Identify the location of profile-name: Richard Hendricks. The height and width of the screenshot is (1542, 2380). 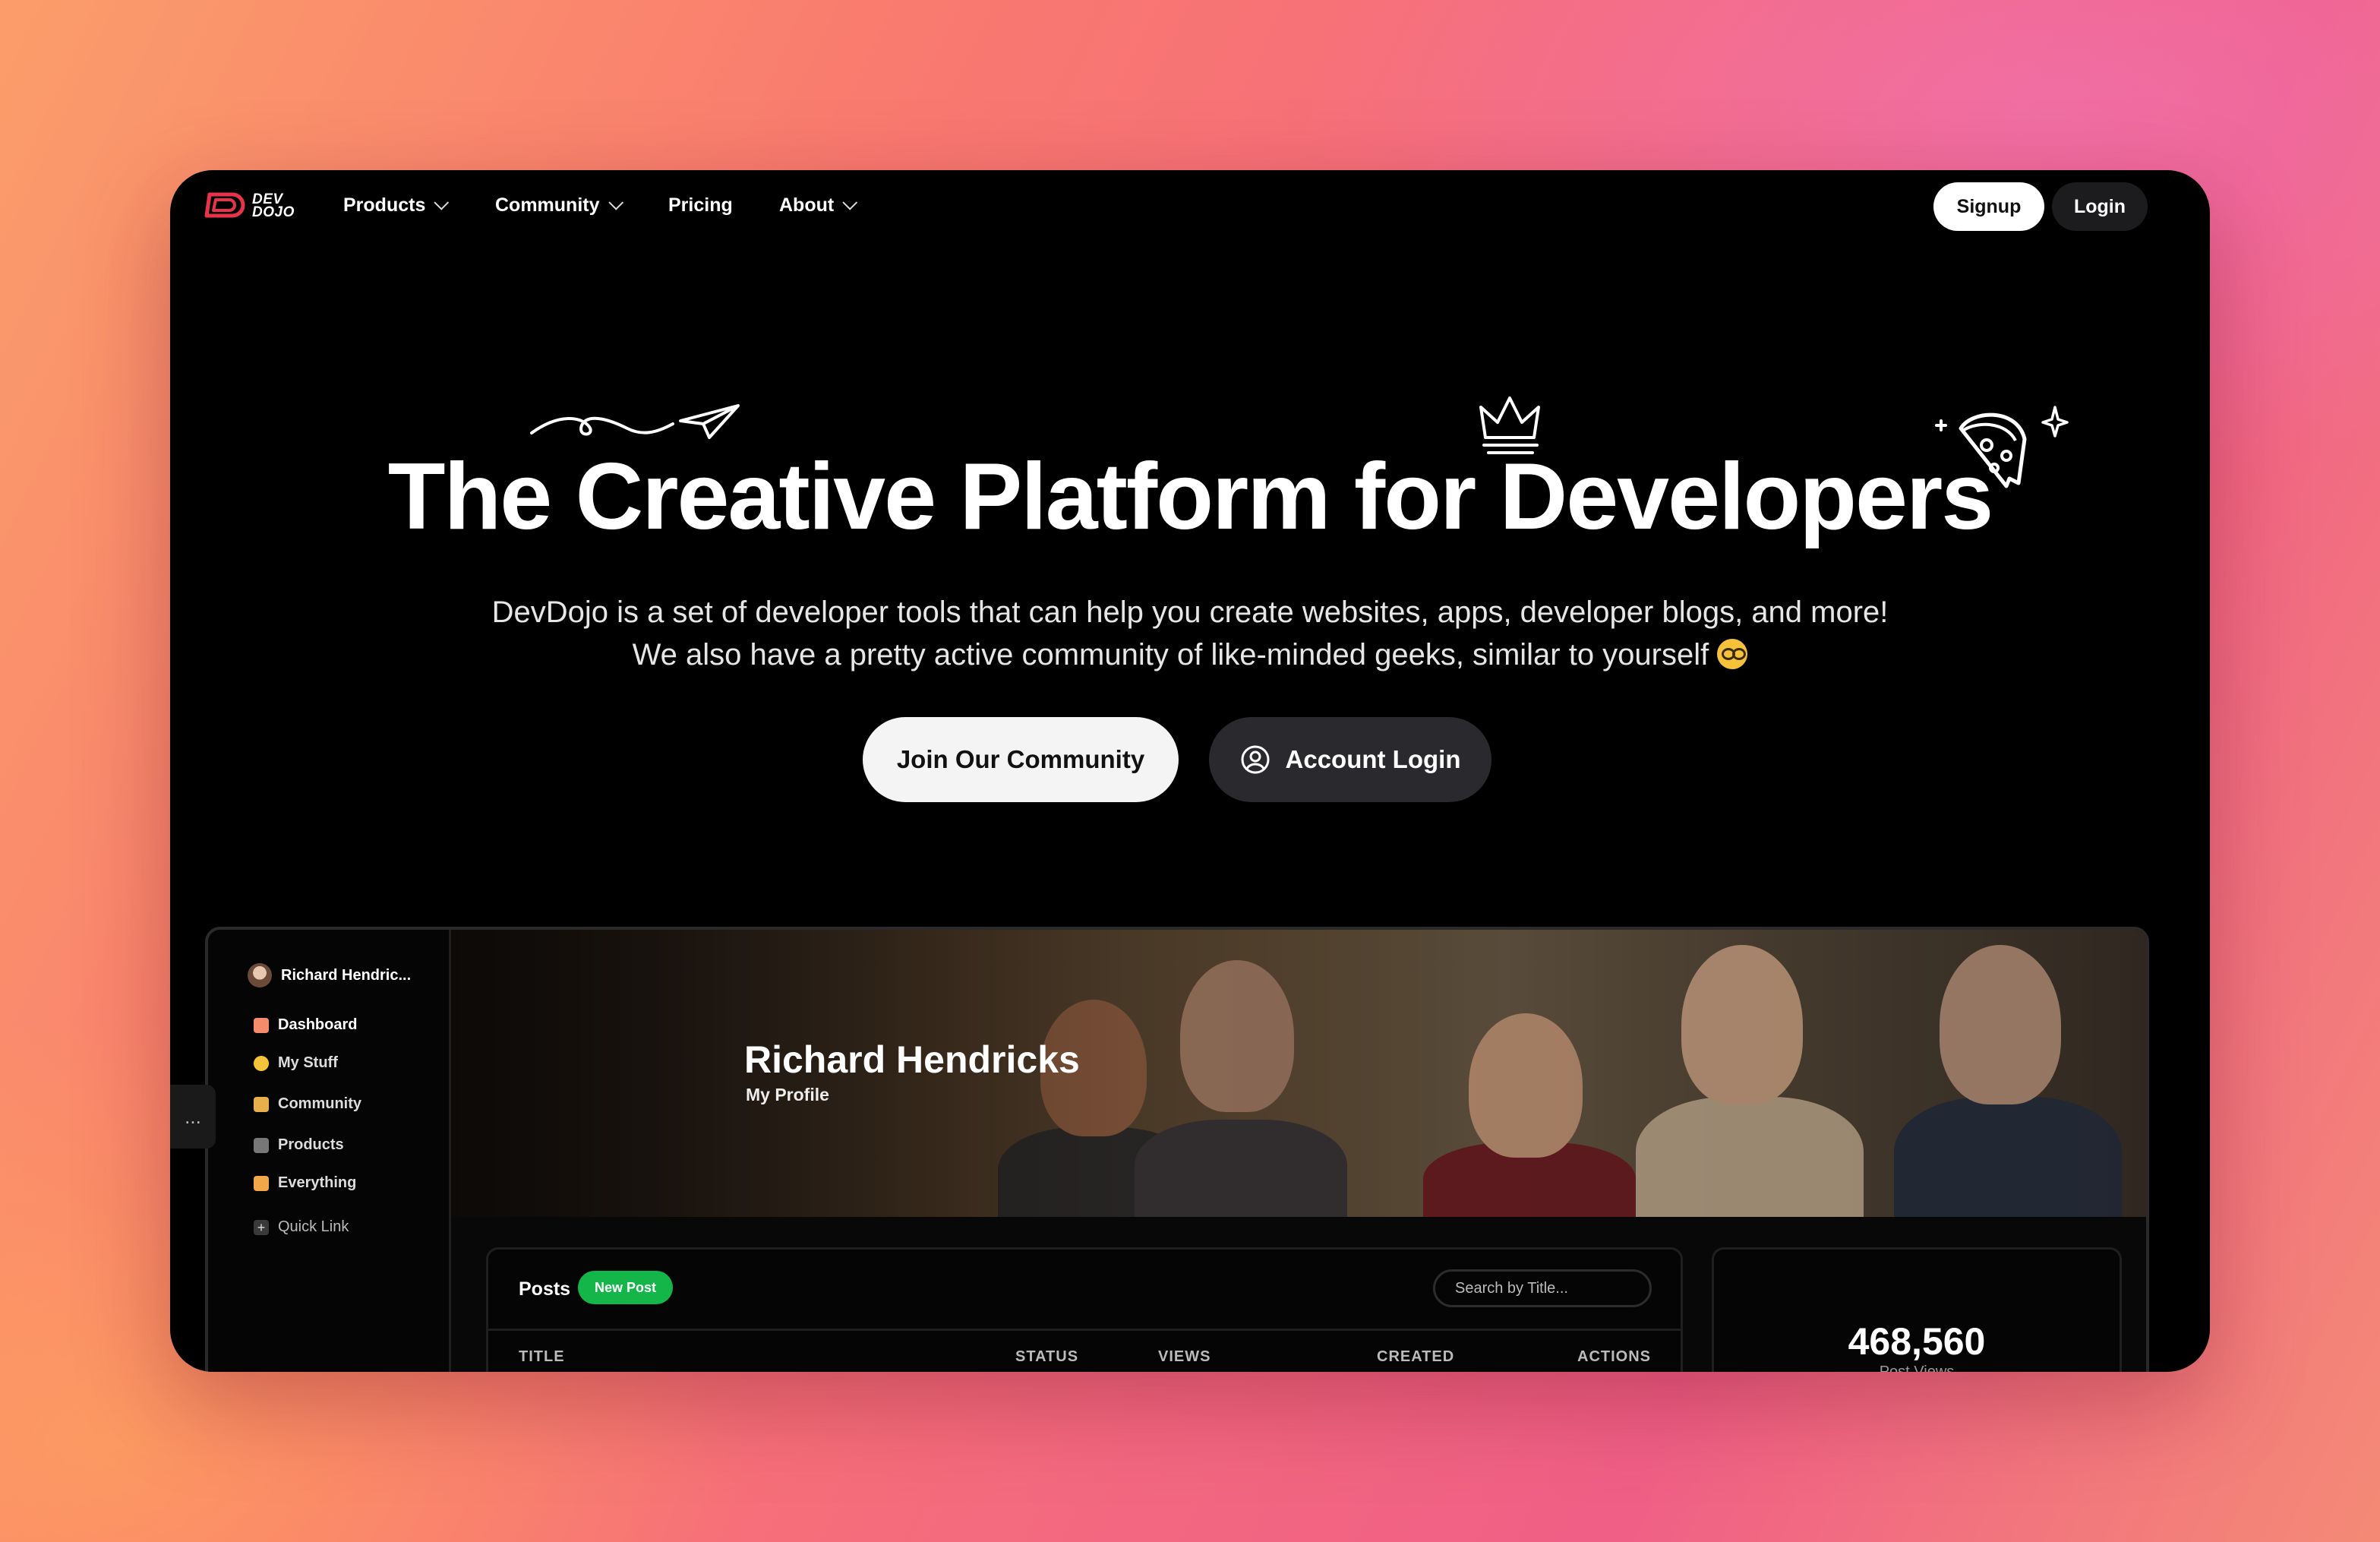
(912, 1059).